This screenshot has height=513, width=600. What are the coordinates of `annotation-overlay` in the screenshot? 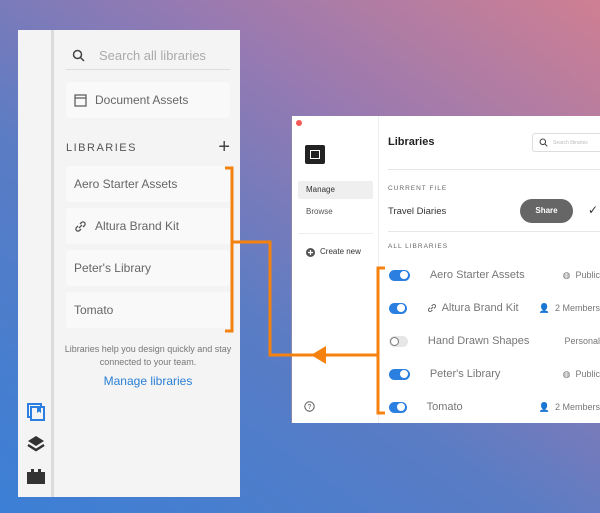 It's located at (305, 290).